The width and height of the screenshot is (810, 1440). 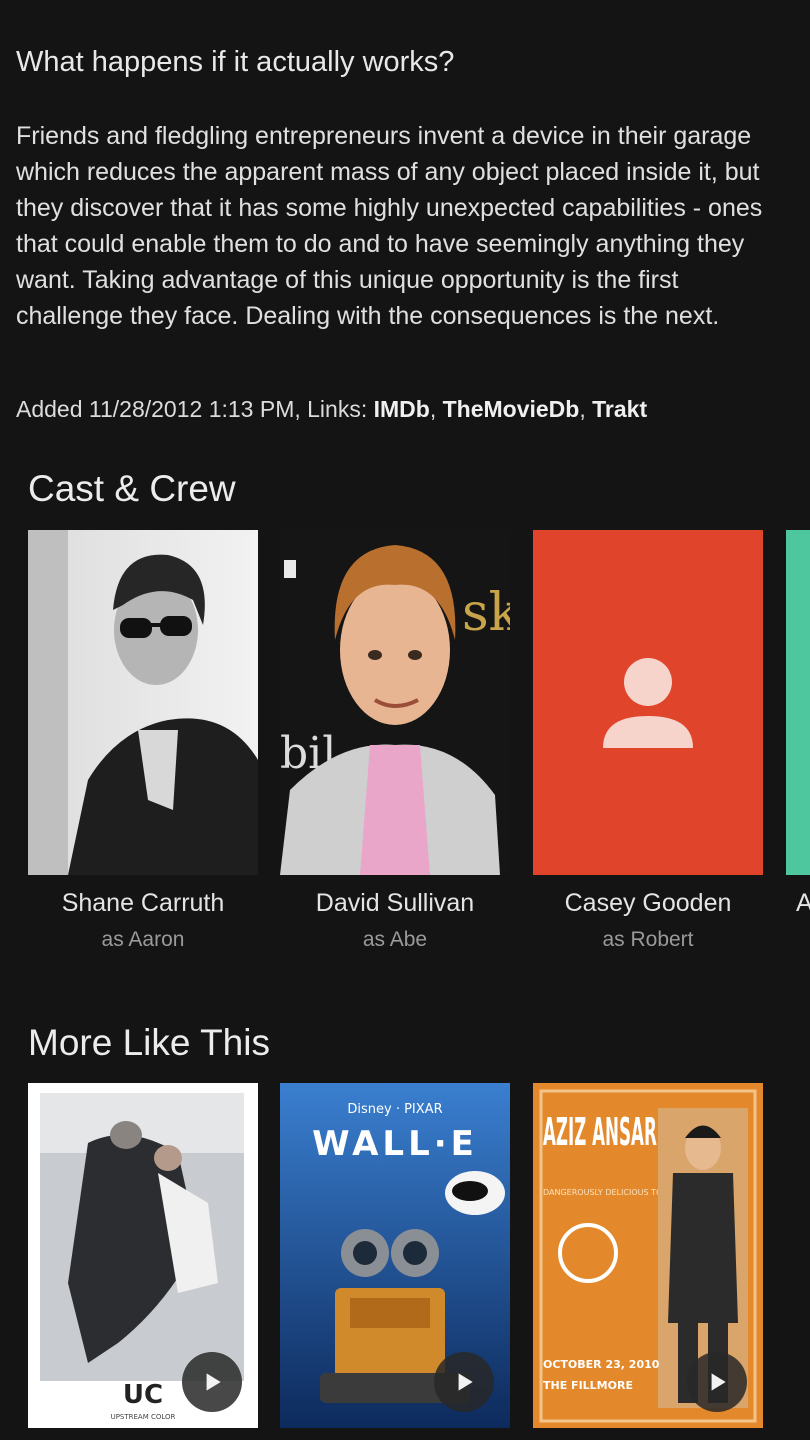 I want to click on poster: Disney · PIXAR WALL·E, so click(x=395, y=1255).